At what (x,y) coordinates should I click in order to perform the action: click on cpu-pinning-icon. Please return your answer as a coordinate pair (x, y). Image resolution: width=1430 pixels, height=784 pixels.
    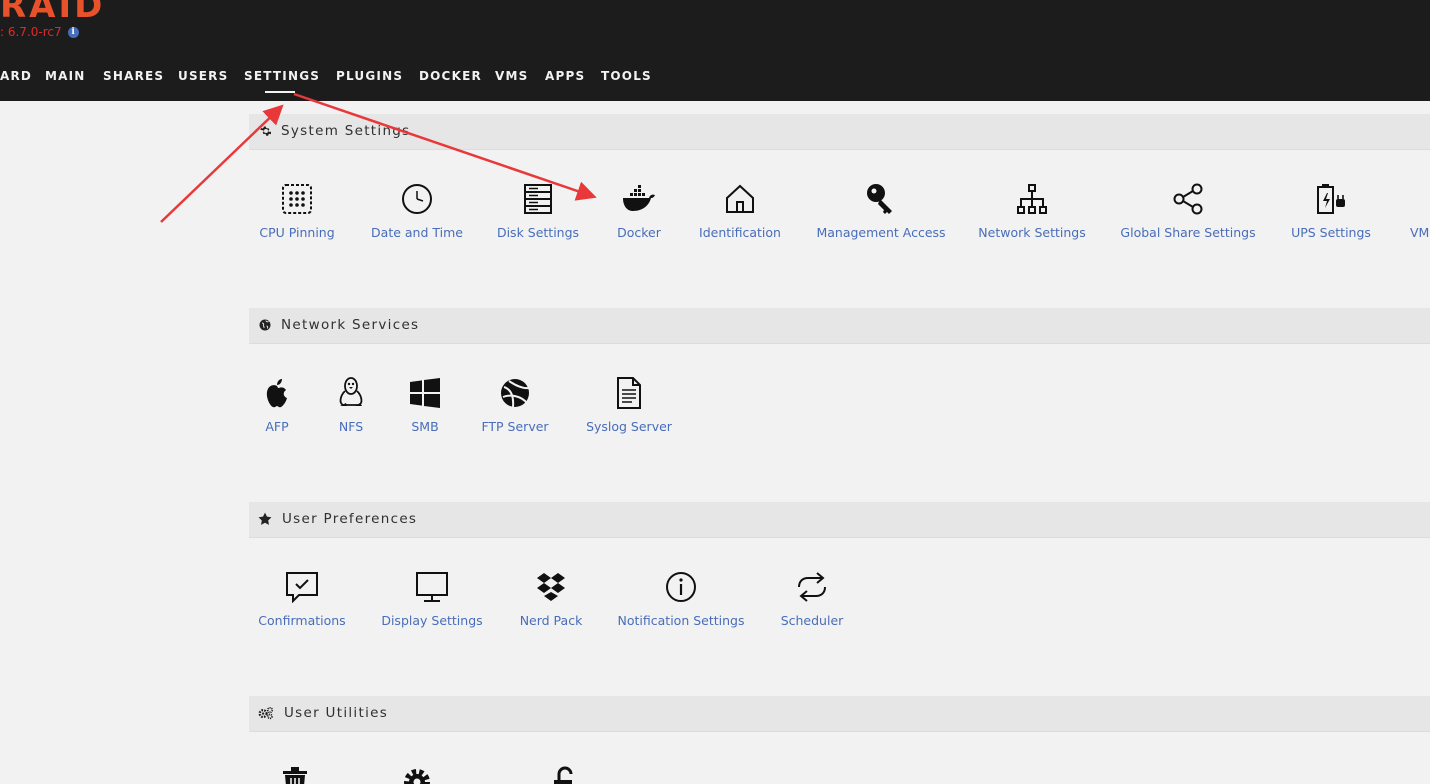
    Looking at the image, I should click on (297, 199).